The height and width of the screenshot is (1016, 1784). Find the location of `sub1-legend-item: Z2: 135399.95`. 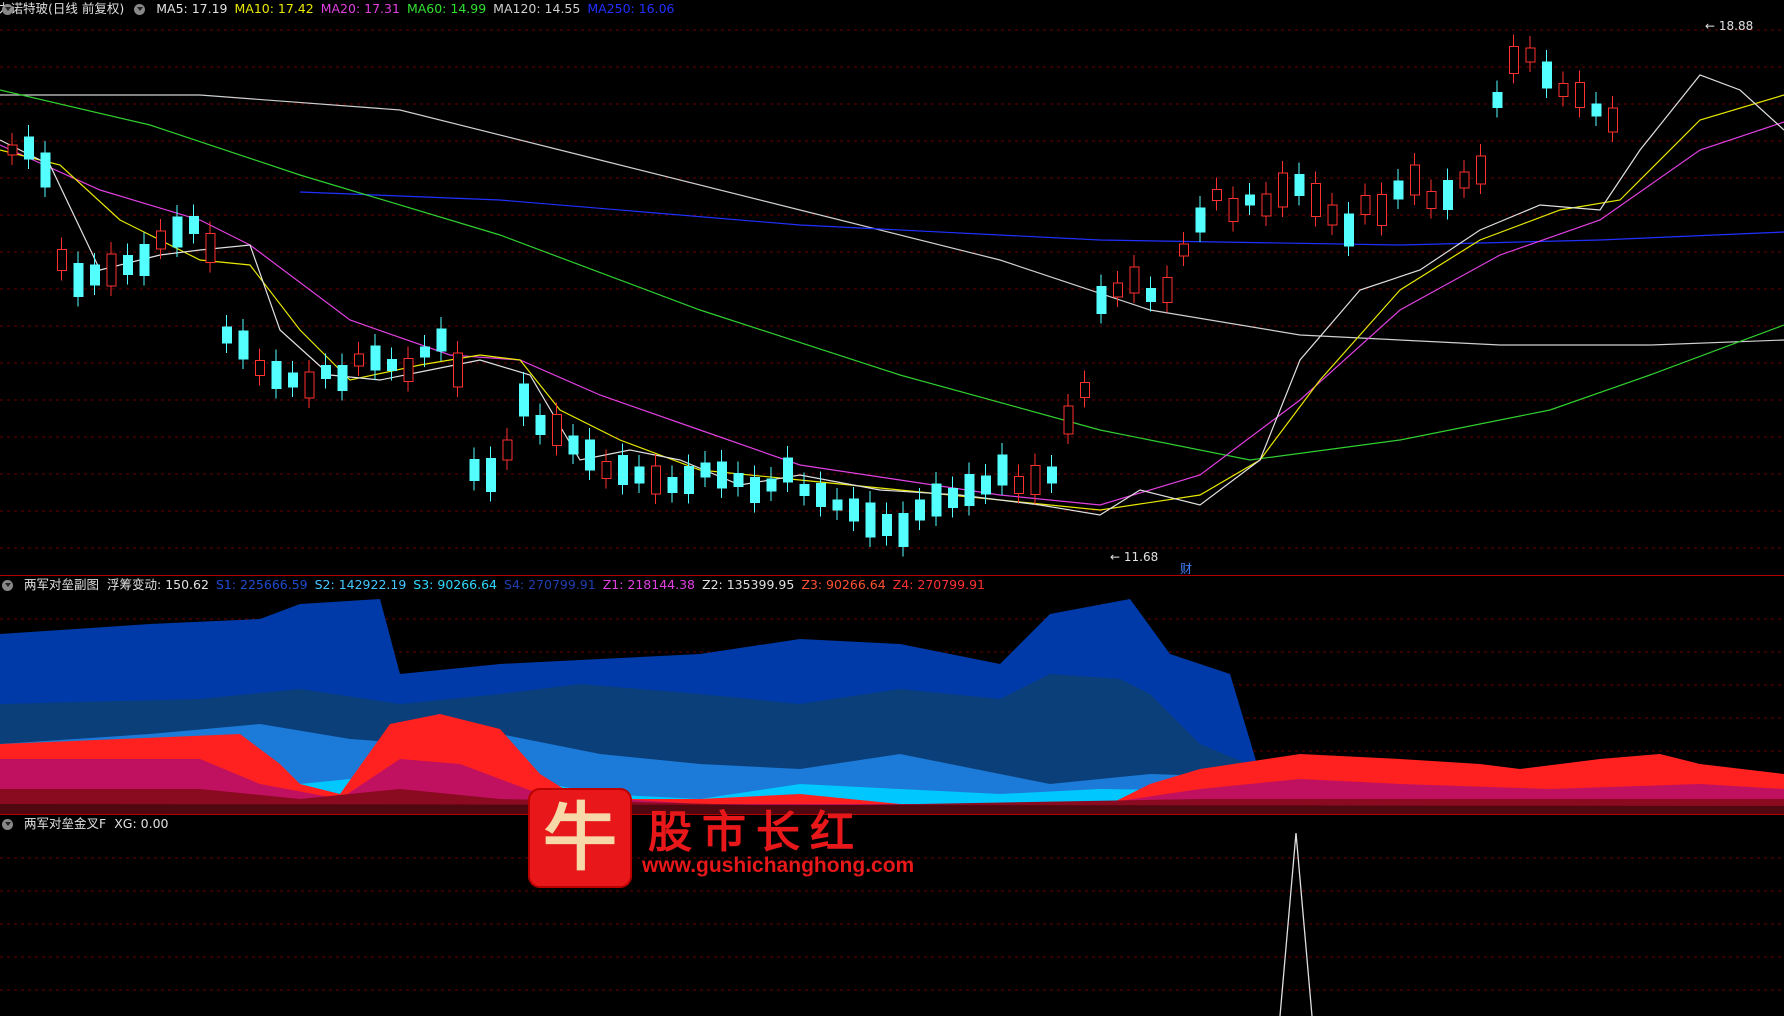

sub1-legend-item: Z2: 135399.95 is located at coordinates (748, 584).